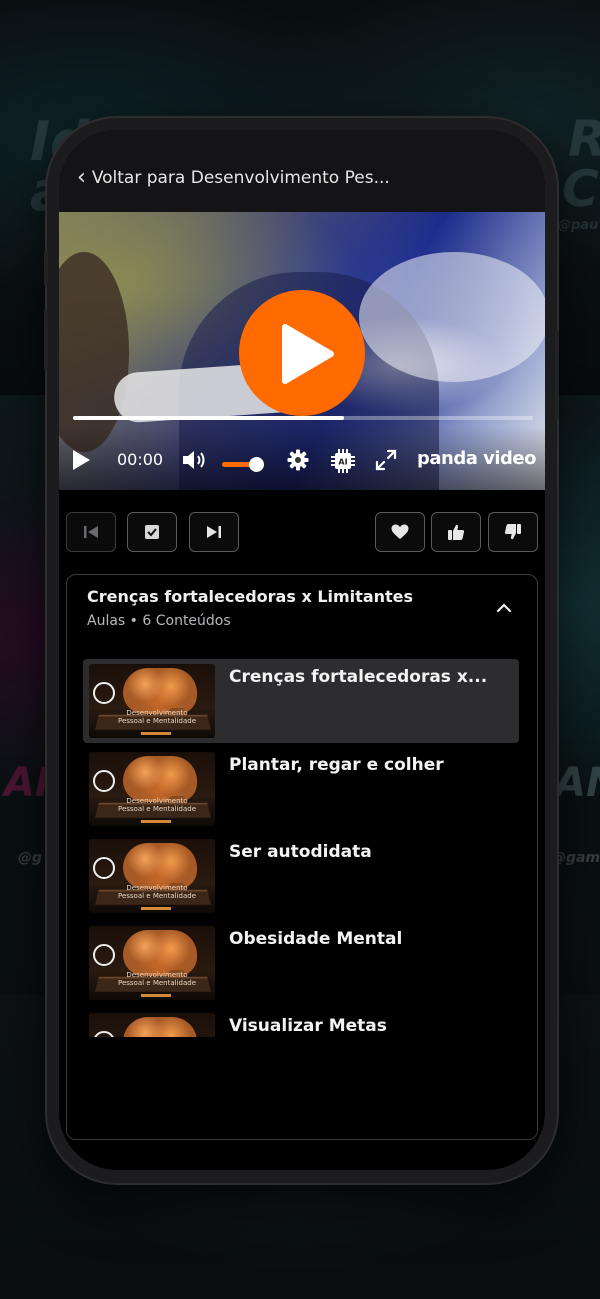  What do you see at coordinates (302, 533) in the screenshot?
I see `lesson-actions` at bounding box center [302, 533].